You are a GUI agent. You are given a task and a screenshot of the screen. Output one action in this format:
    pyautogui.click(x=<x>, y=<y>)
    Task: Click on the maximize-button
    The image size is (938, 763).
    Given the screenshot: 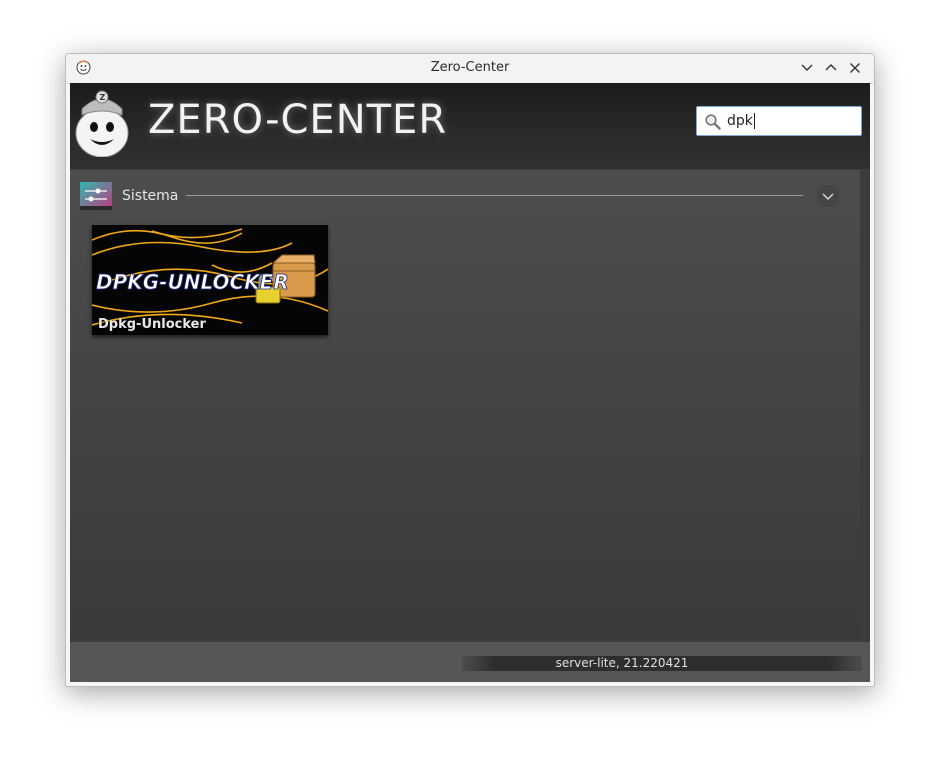 What is the action you would take?
    pyautogui.click(x=831, y=68)
    